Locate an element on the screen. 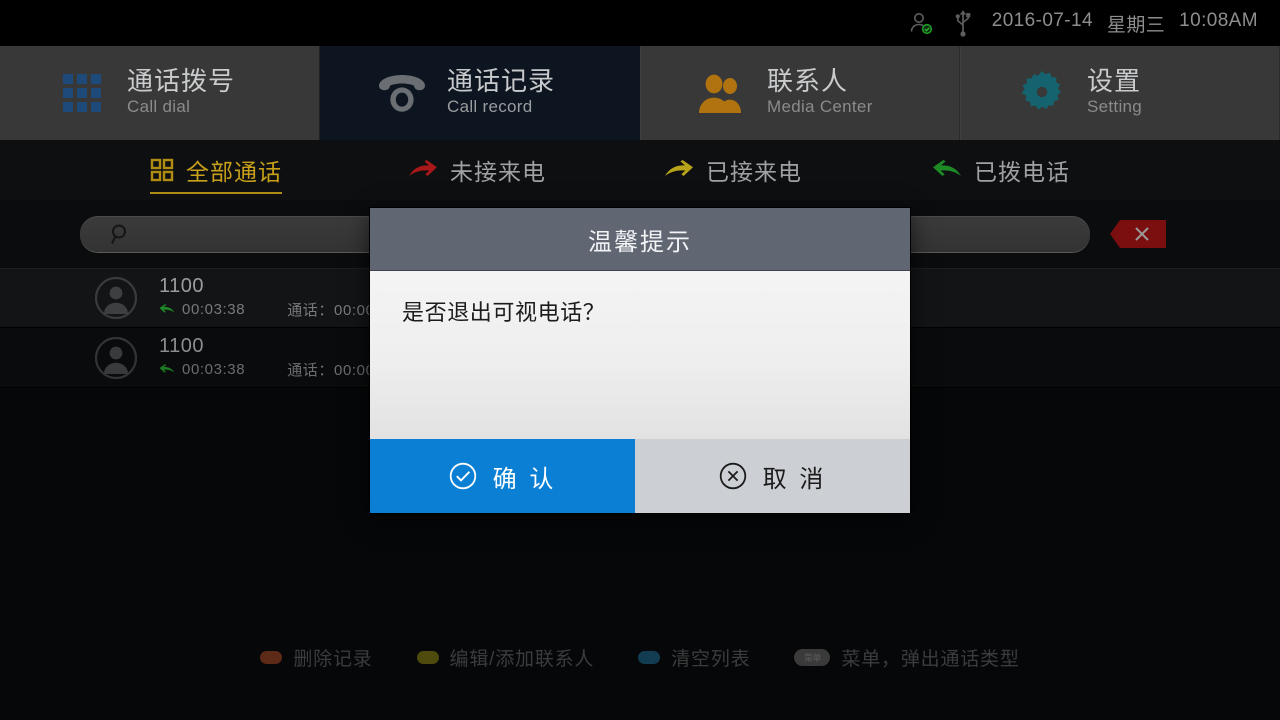  arrow-missed-icon is located at coordinates (423, 170).